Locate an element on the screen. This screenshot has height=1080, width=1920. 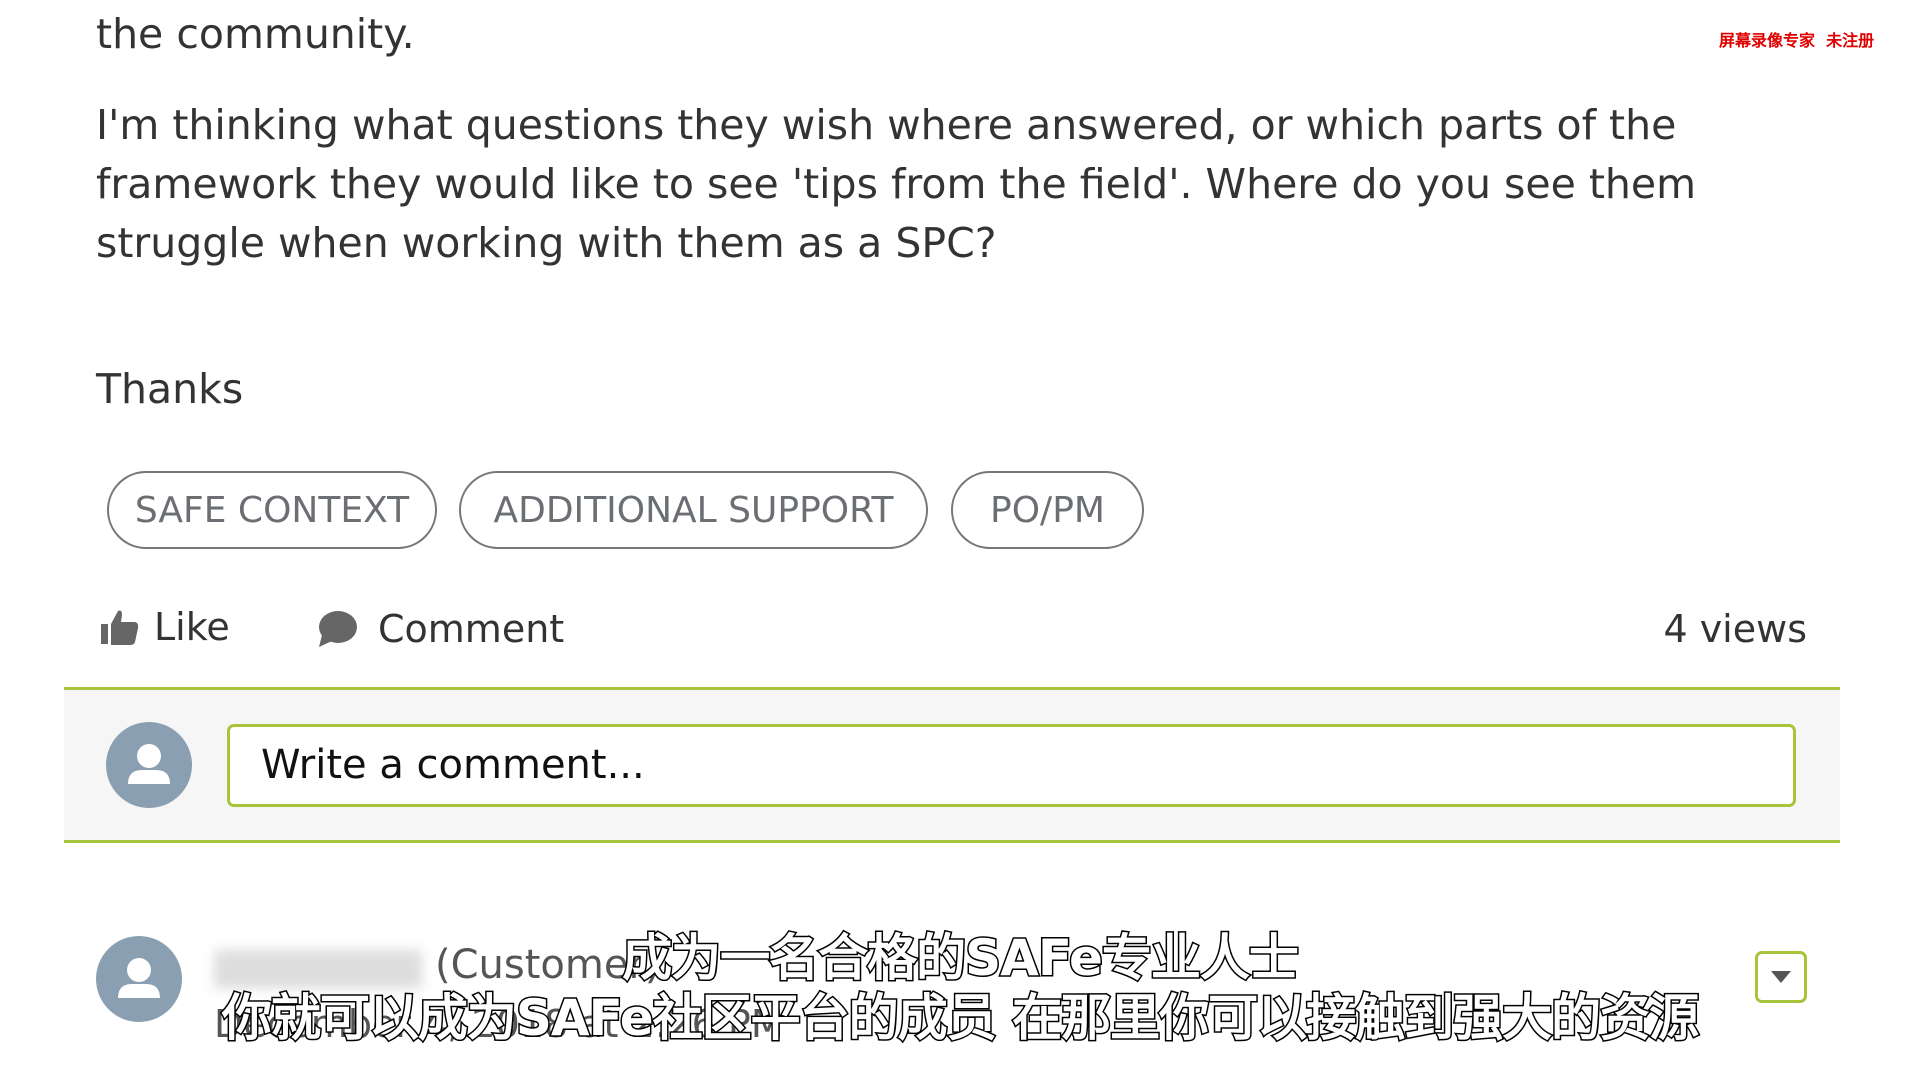
comment-label: Comment is located at coordinates (471, 629).